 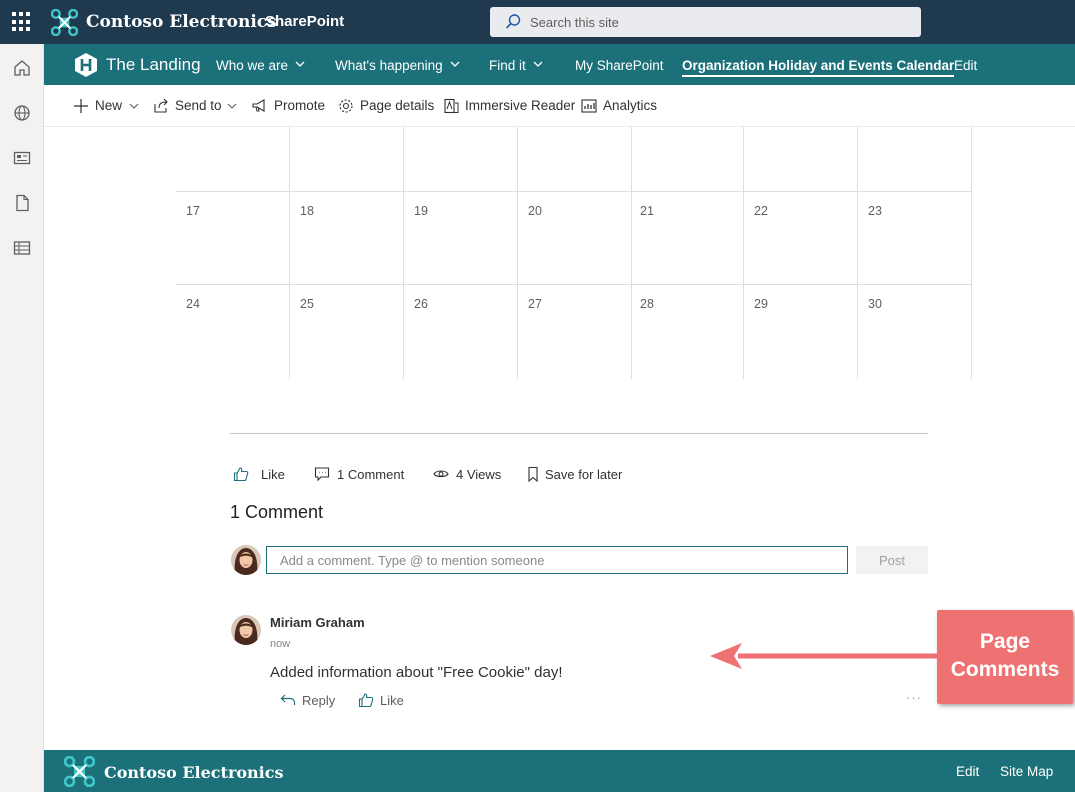 What do you see at coordinates (647, 211) in the screenshot?
I see `day-number: 21` at bounding box center [647, 211].